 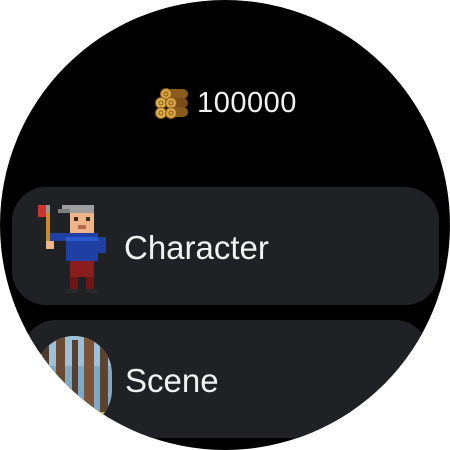 What do you see at coordinates (196, 247) in the screenshot?
I see `character-label: Character` at bounding box center [196, 247].